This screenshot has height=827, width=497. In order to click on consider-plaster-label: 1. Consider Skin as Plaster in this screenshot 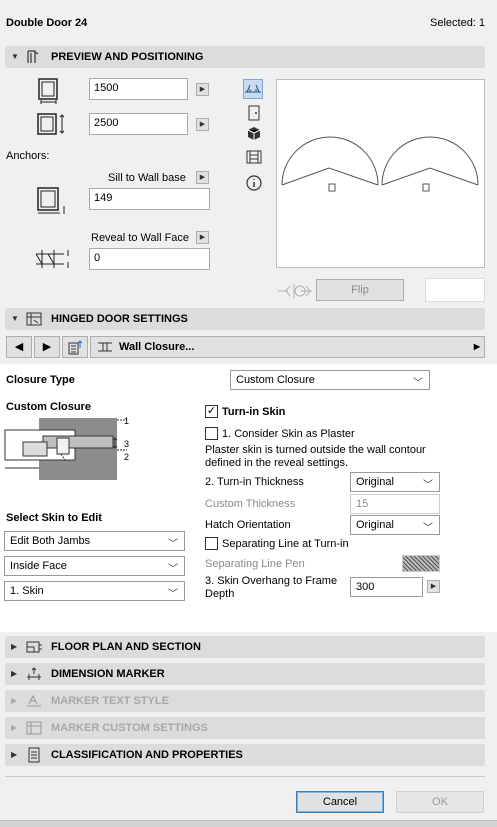, I will do `click(288, 434)`.